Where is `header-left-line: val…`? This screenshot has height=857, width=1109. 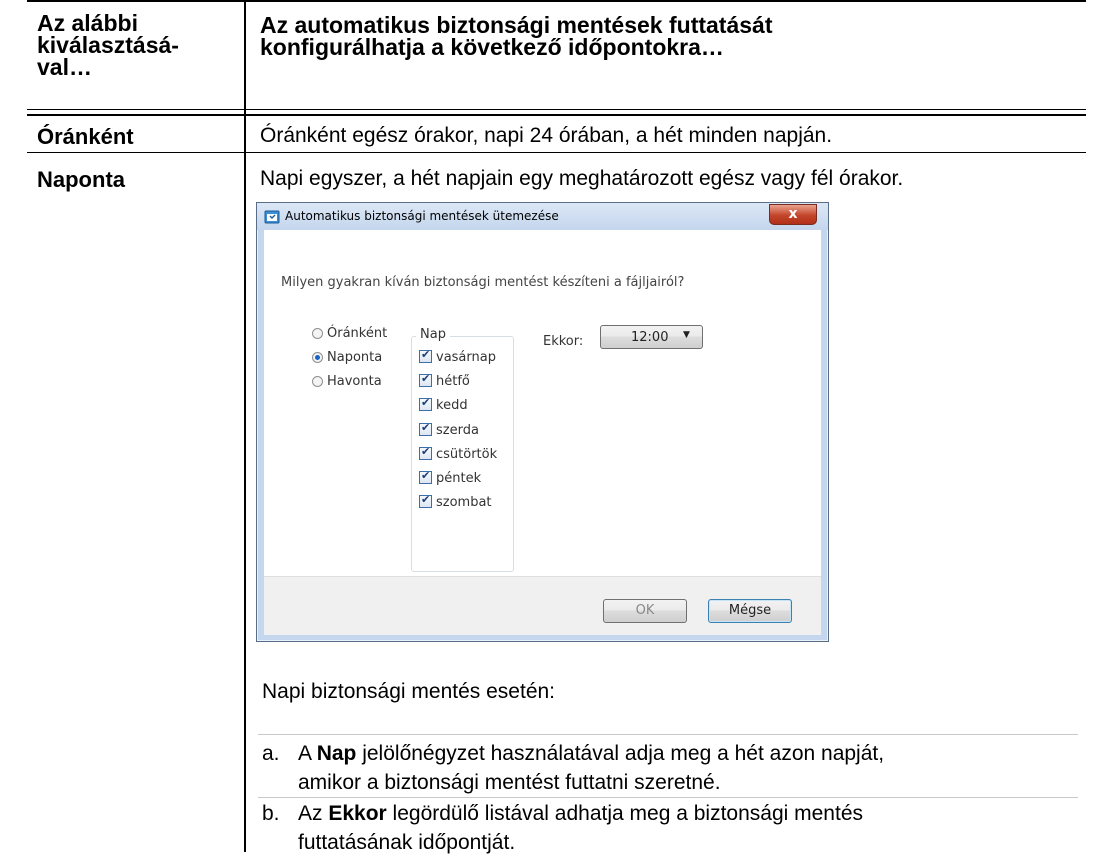
header-left-line: val… is located at coordinates (64, 67).